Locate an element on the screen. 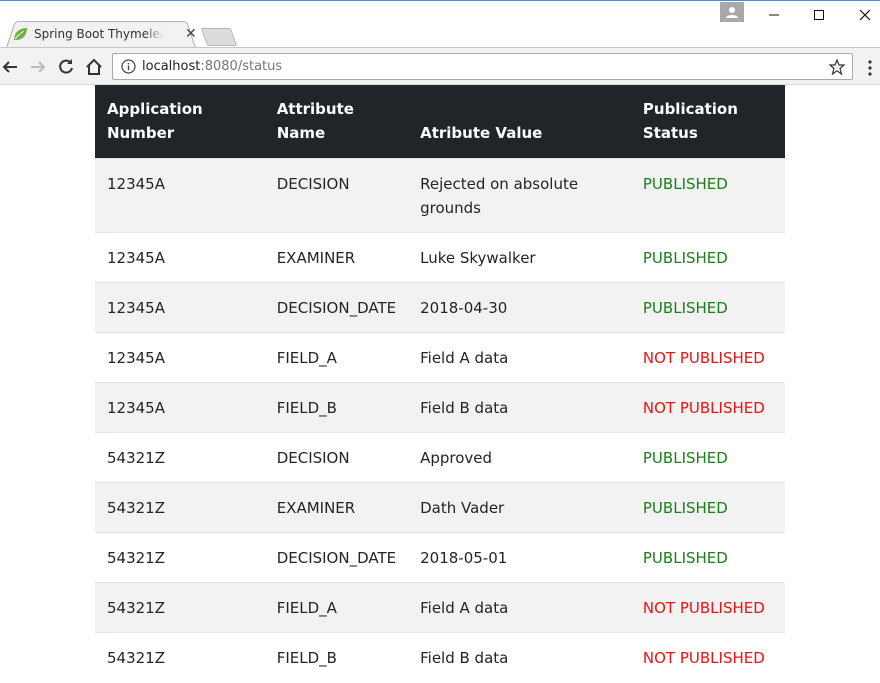 The image size is (880, 683). browser-titlebar: Spring Boot Thymeleaf H ✕ is located at coordinates (440, 24).